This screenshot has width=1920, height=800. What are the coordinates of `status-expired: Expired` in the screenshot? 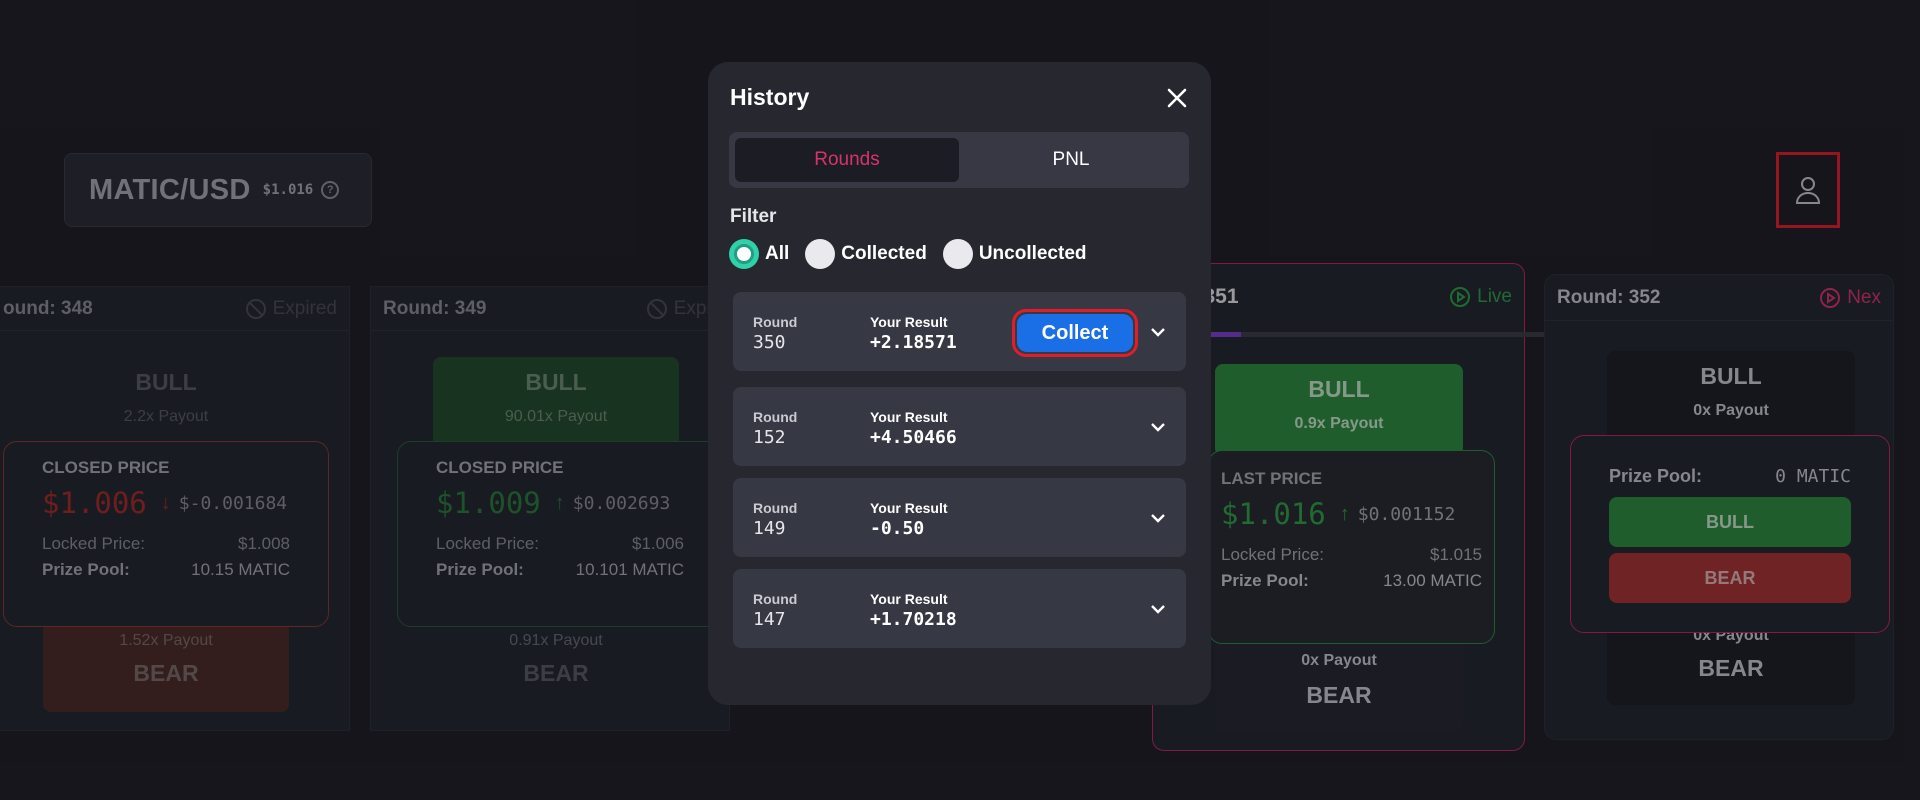 It's located at (291, 309).